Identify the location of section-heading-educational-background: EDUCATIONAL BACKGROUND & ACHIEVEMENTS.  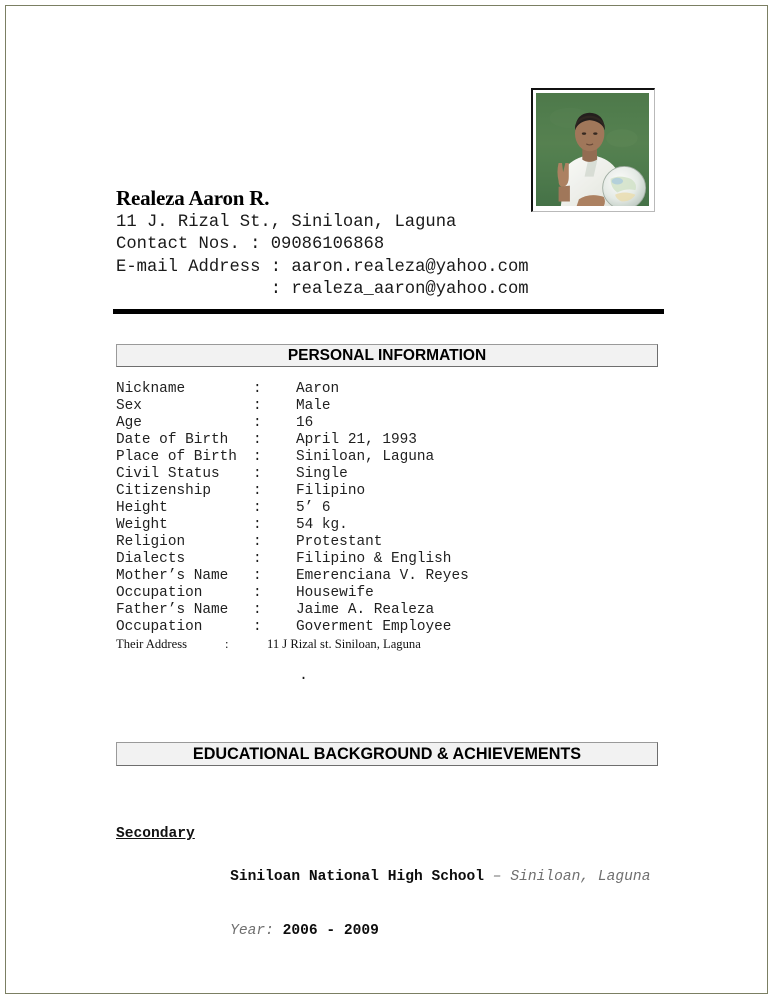
(387, 754).